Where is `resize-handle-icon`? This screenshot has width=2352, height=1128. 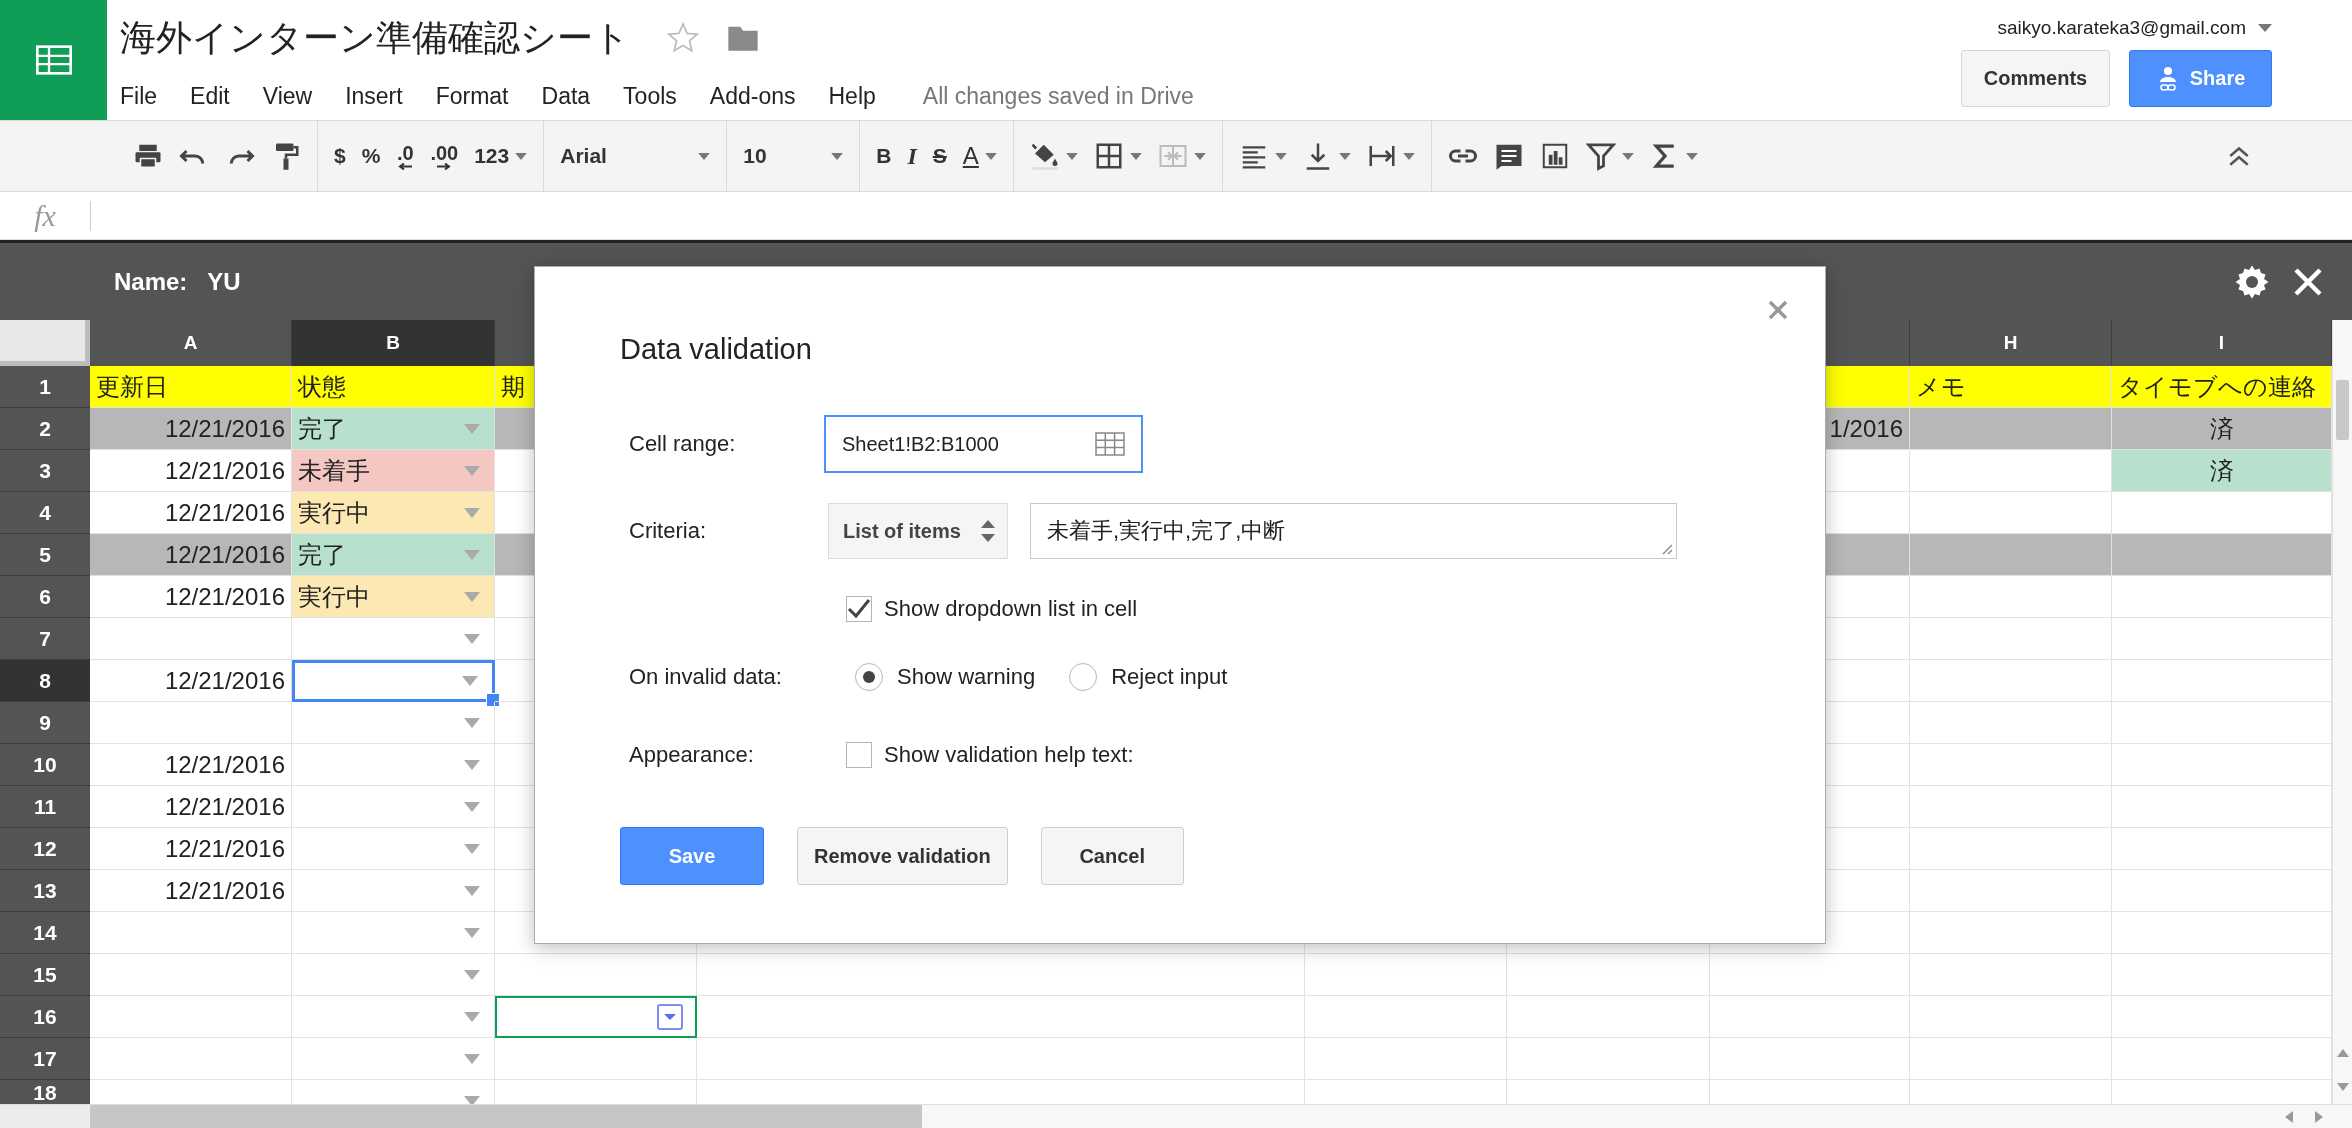
resize-handle-icon is located at coordinates (1667, 549).